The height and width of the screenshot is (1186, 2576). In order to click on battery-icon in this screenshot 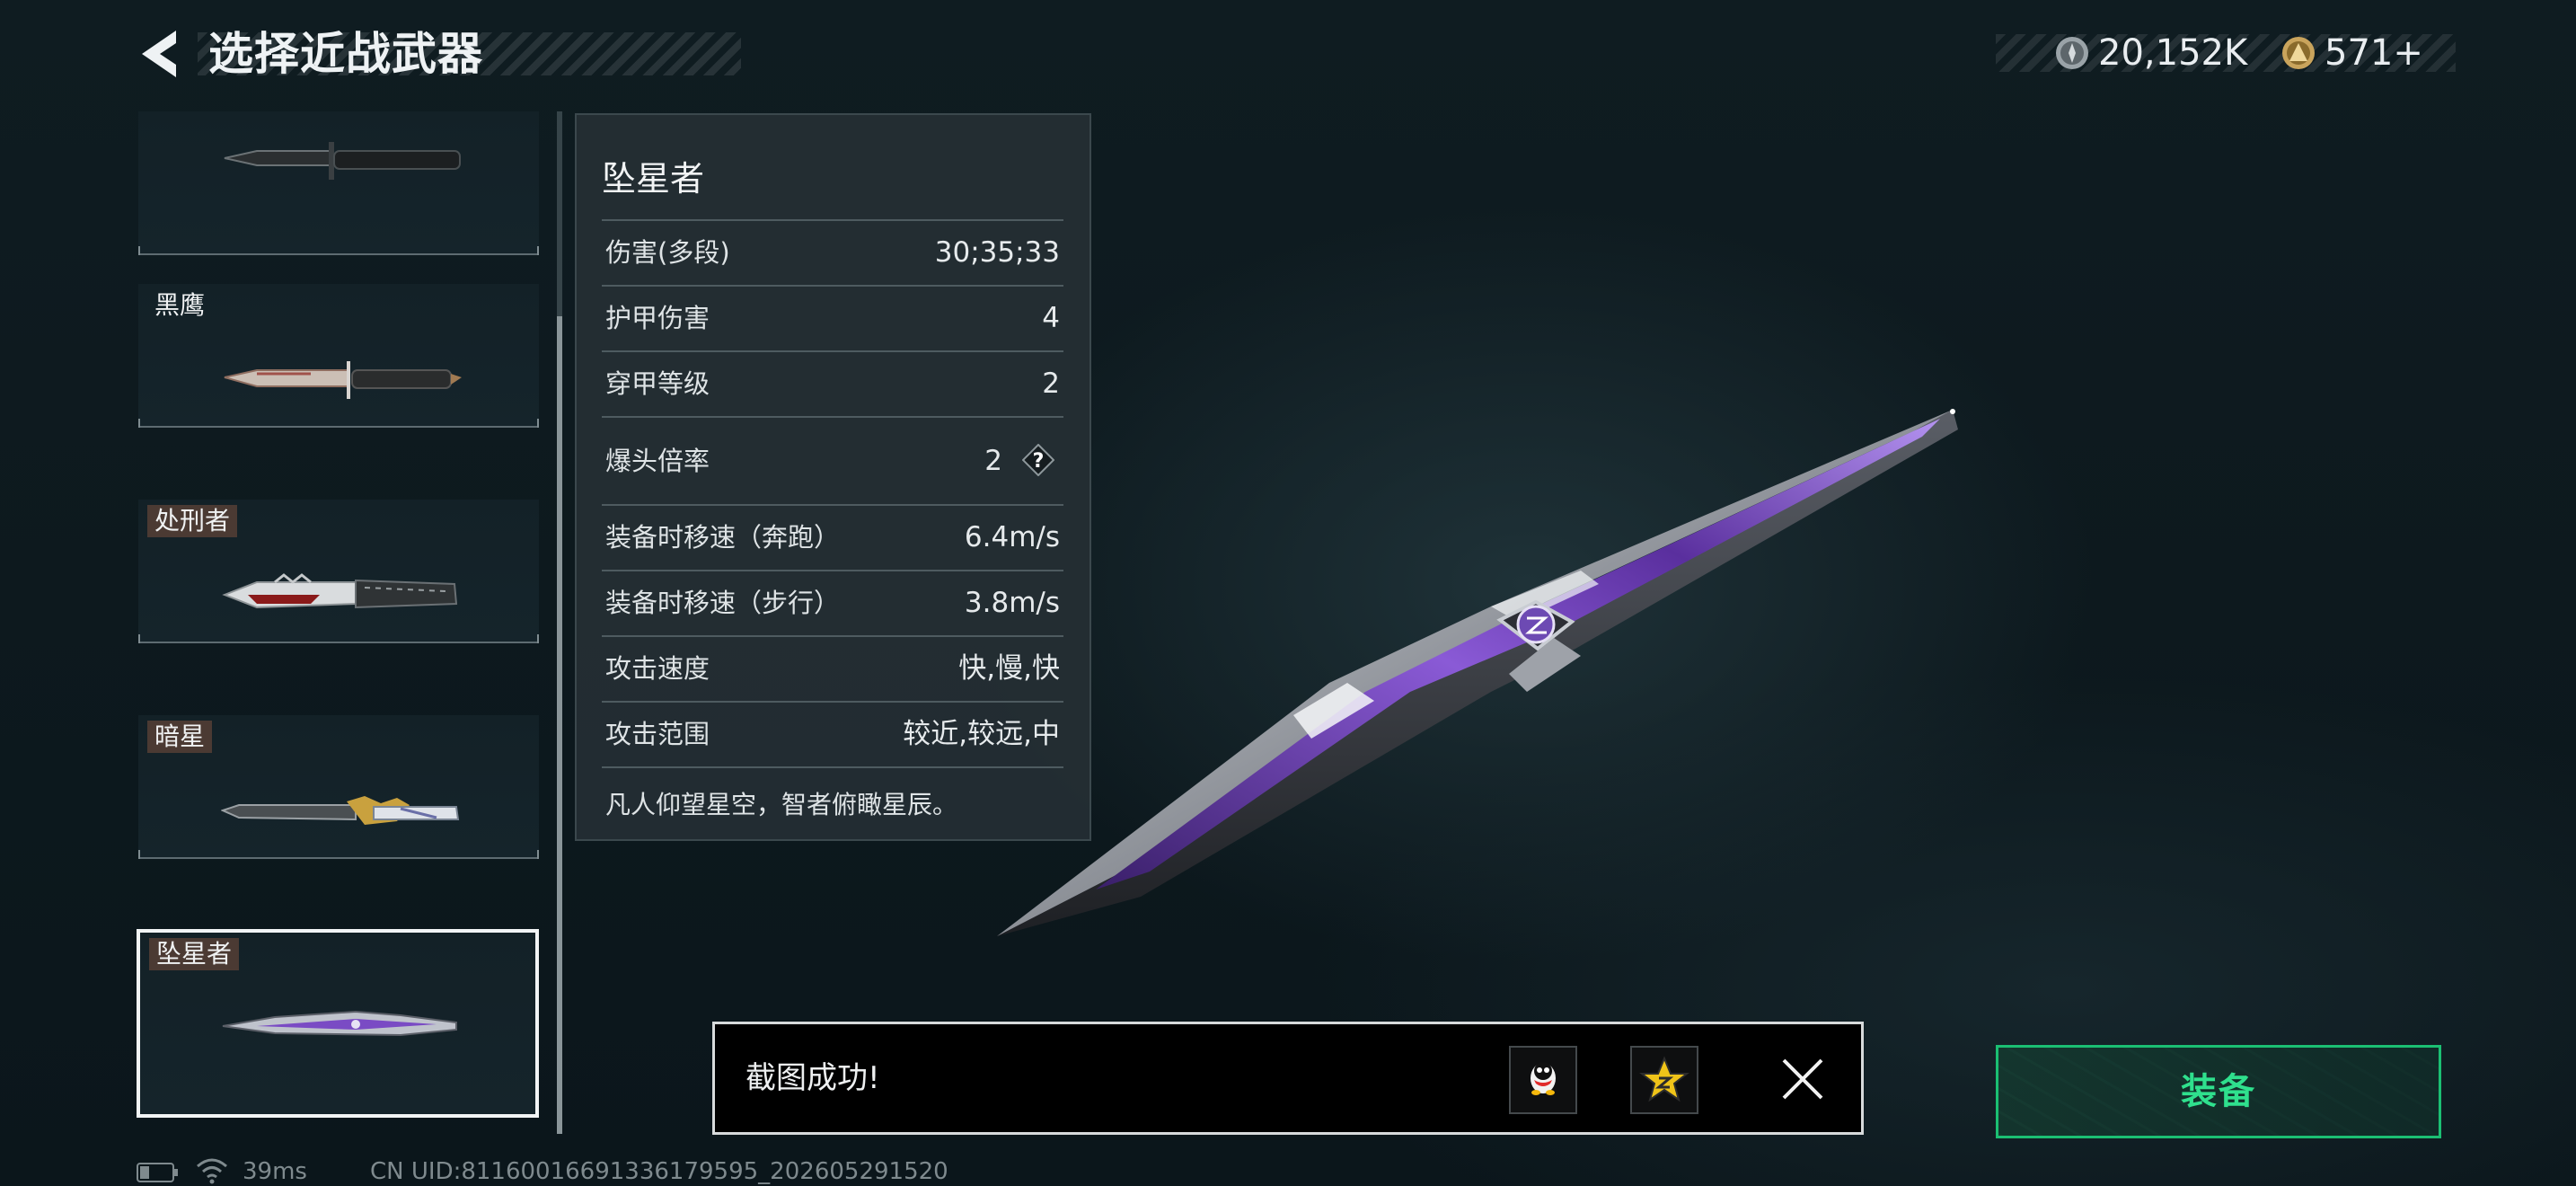, I will do `click(157, 1172)`.